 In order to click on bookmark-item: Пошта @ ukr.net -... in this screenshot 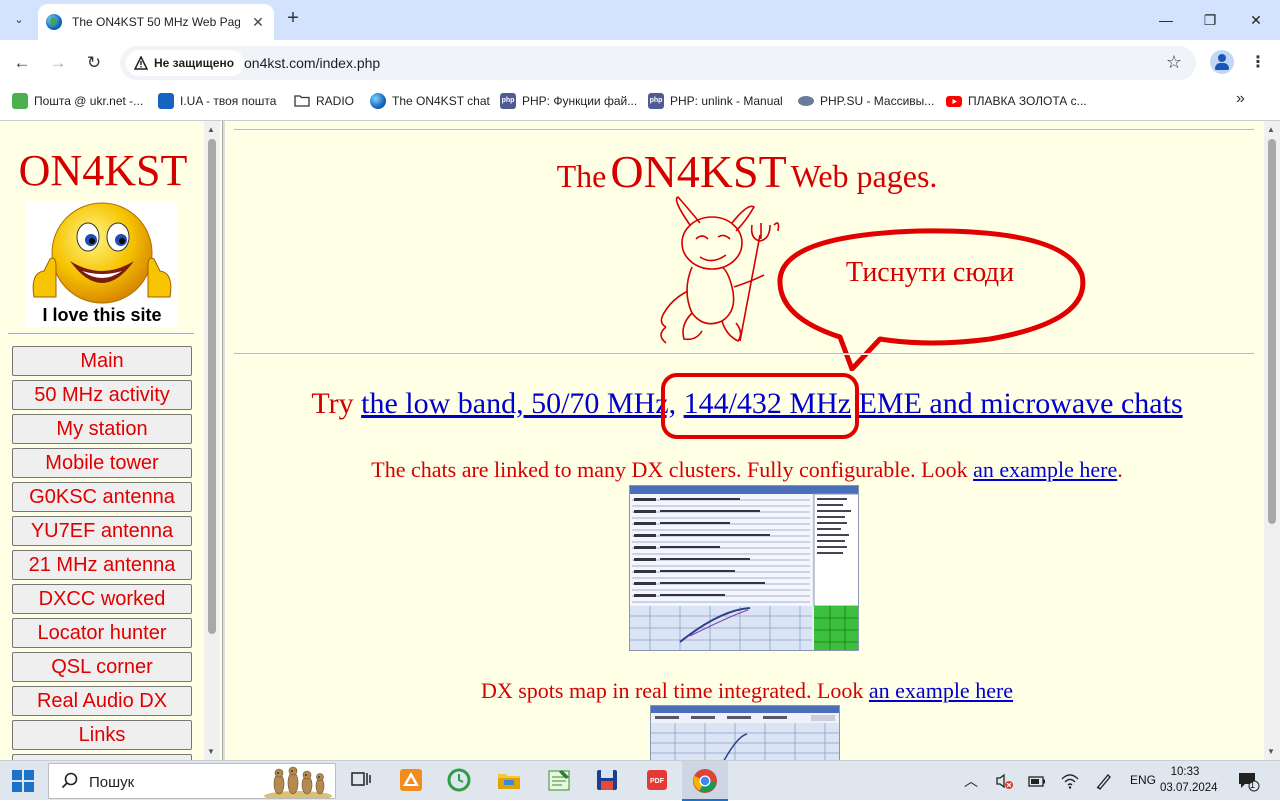, I will do `click(77, 101)`.